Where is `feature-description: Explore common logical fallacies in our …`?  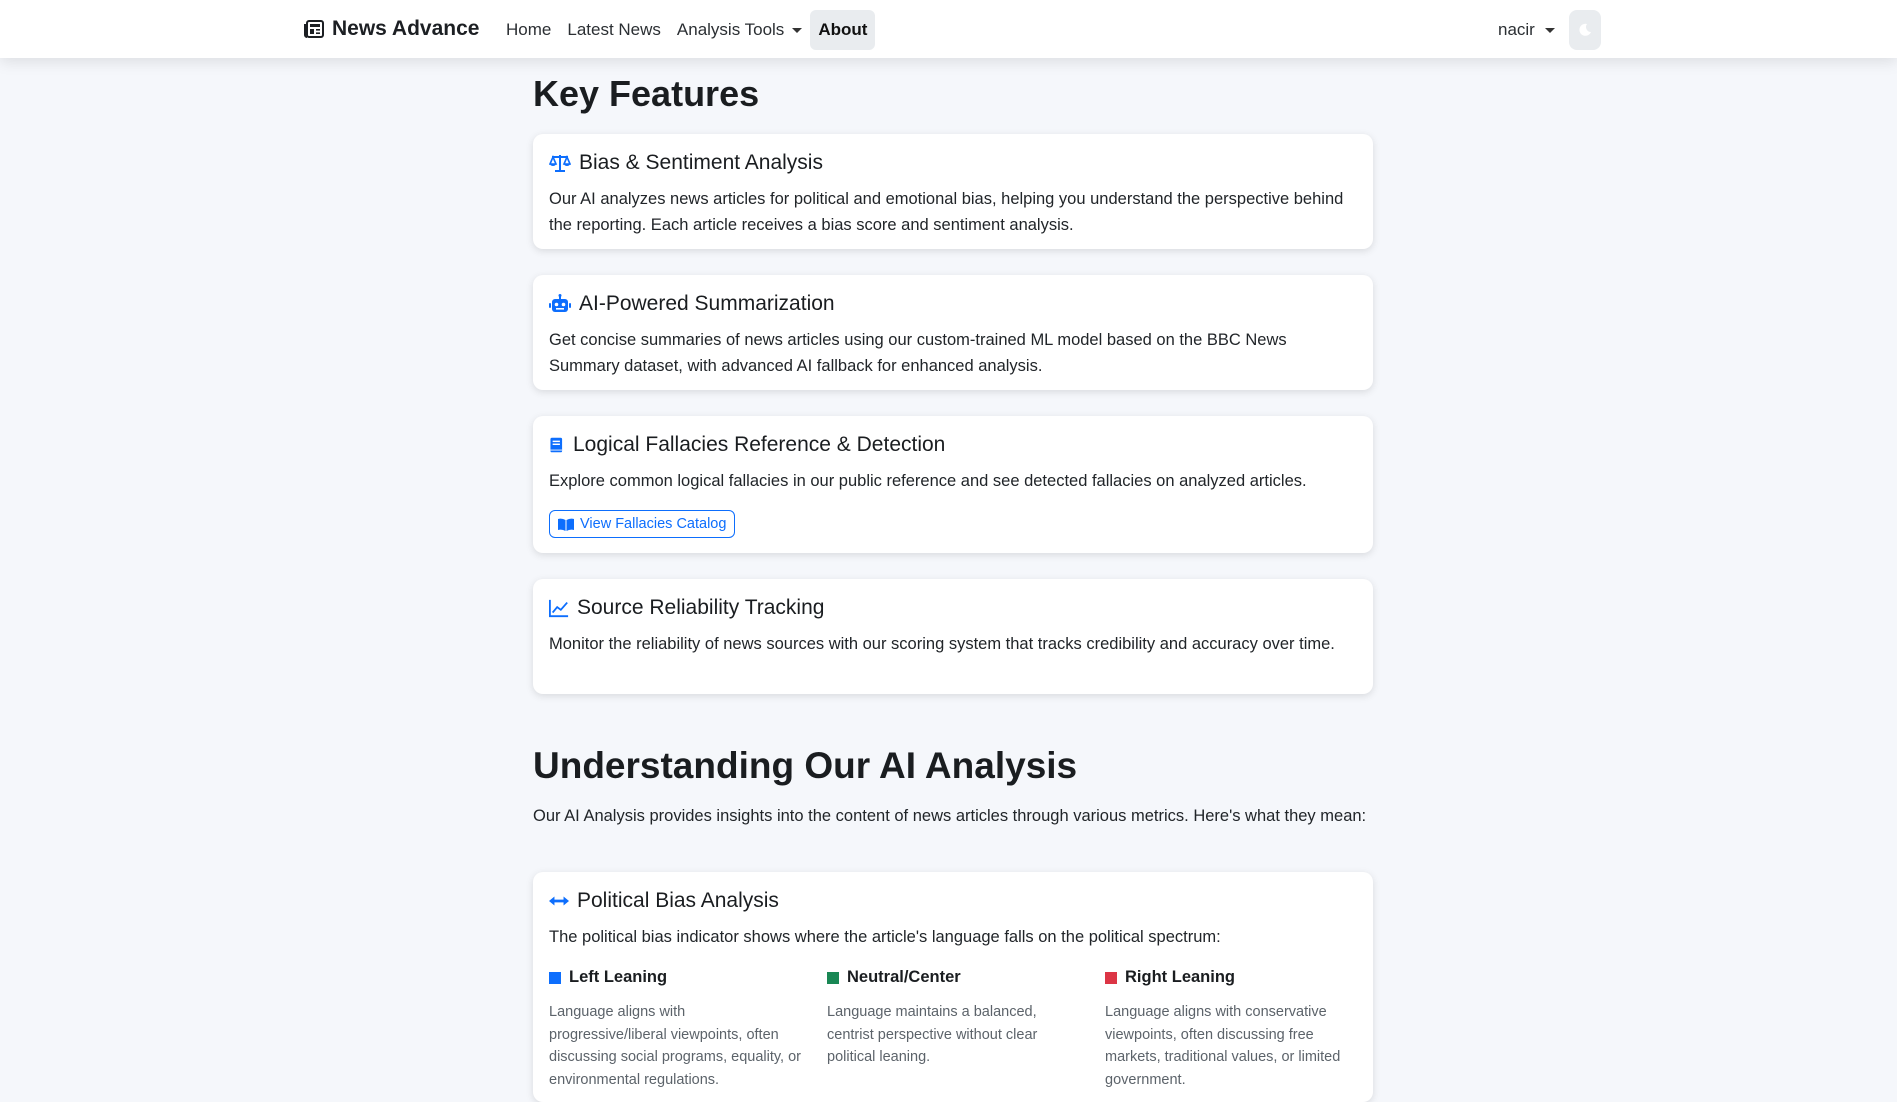 feature-description: Explore common logical fallacies in our … is located at coordinates (928, 481).